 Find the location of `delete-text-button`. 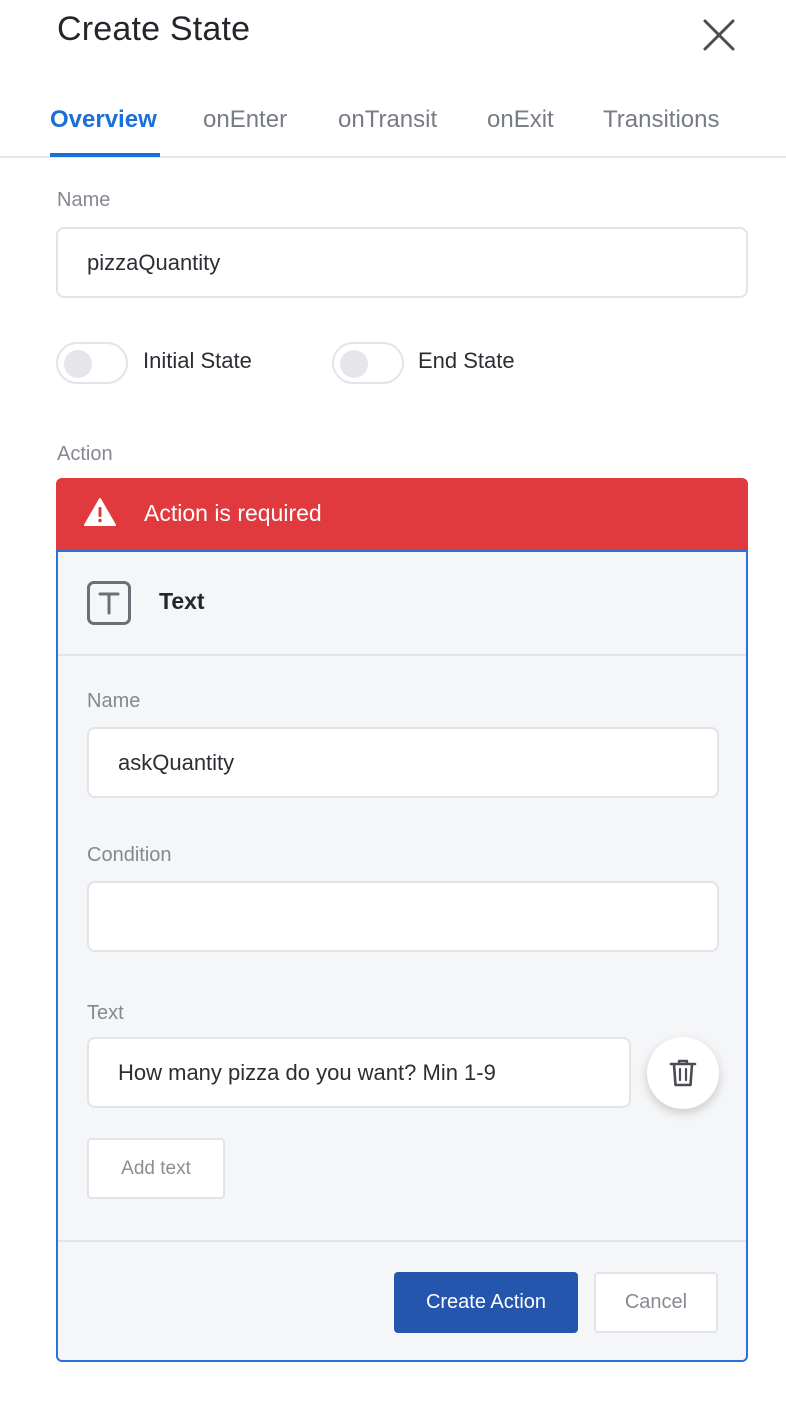

delete-text-button is located at coordinates (683, 1073).